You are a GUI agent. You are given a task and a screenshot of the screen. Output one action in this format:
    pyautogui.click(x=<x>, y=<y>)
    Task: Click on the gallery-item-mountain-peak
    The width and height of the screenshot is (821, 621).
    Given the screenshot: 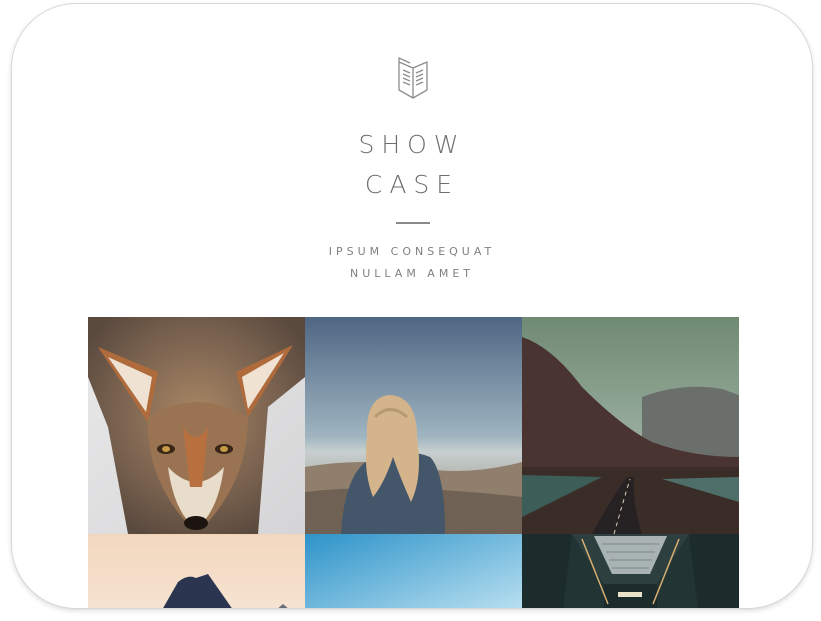 What is the action you would take?
    pyautogui.click(x=196, y=571)
    